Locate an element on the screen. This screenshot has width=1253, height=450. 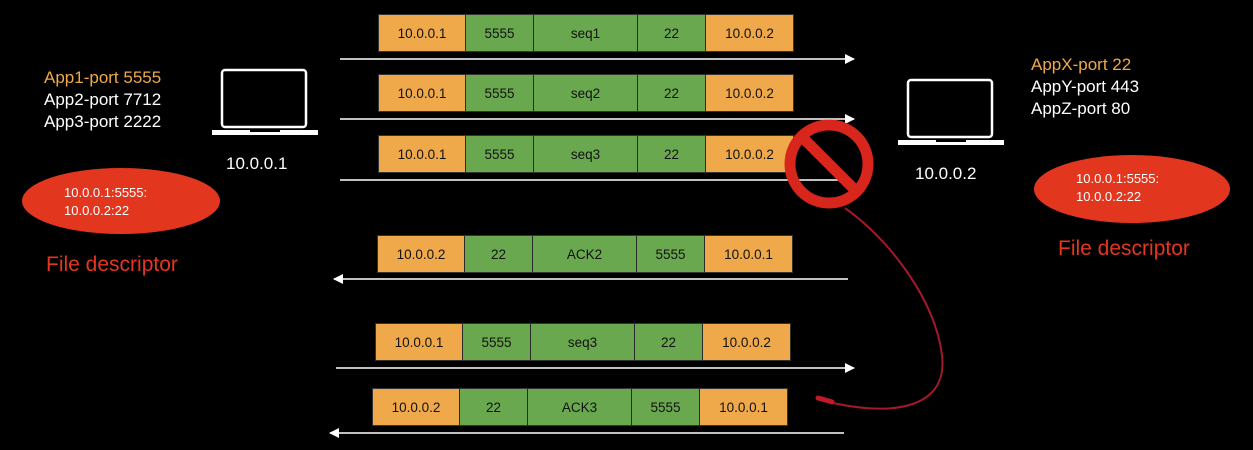
packet-row-dropped: 10.0.0.1 5555 seq3 22 10.0.0.2 is located at coordinates (586, 154).